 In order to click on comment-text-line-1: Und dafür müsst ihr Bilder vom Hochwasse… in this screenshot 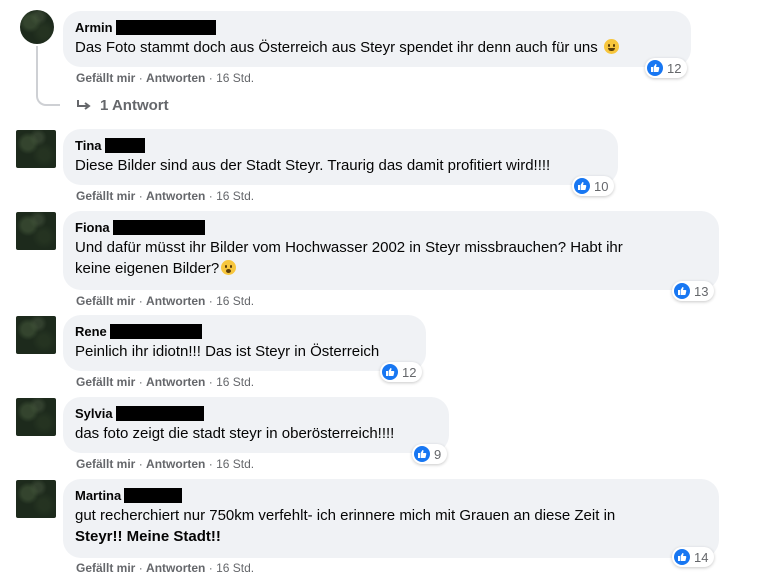, I will do `click(349, 247)`.